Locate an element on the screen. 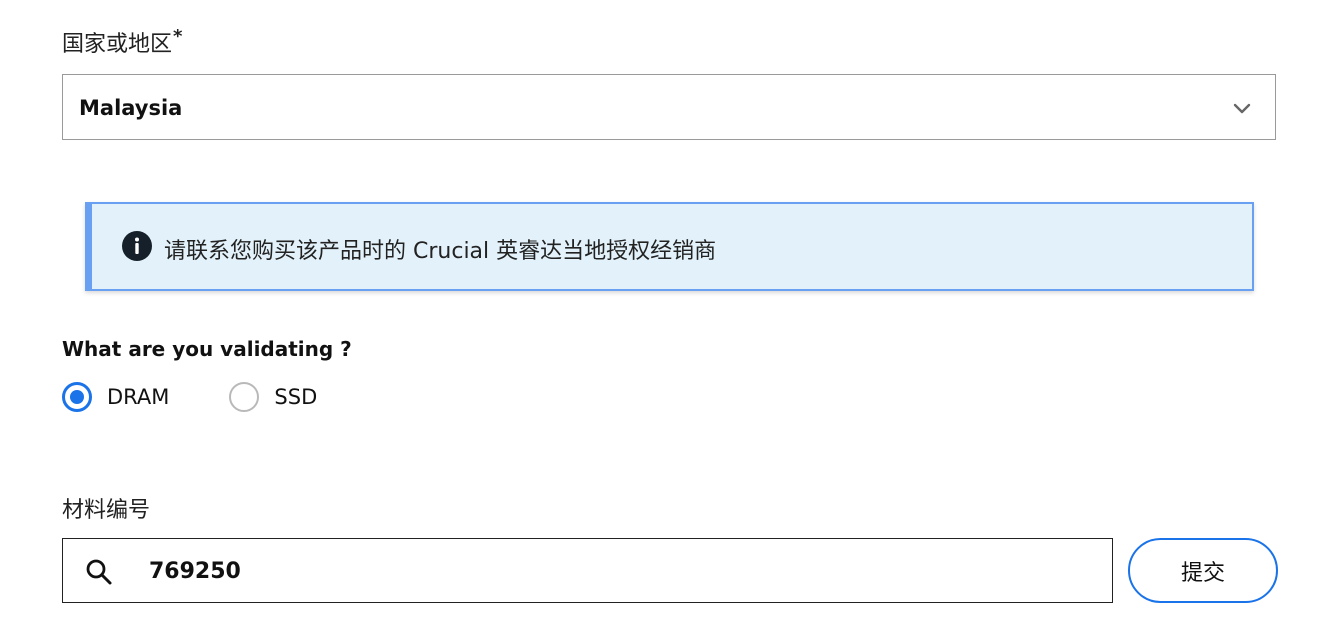  radio-option-dram: DRAM is located at coordinates (115, 397).